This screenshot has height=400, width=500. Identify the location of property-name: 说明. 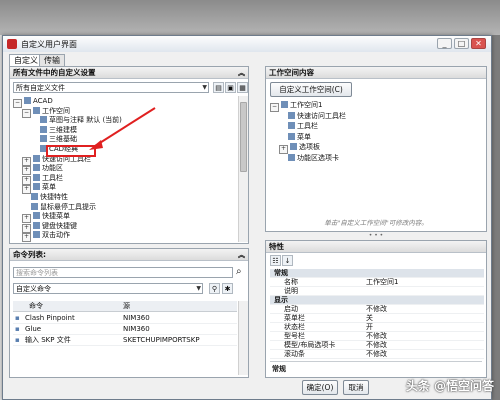
(291, 291).